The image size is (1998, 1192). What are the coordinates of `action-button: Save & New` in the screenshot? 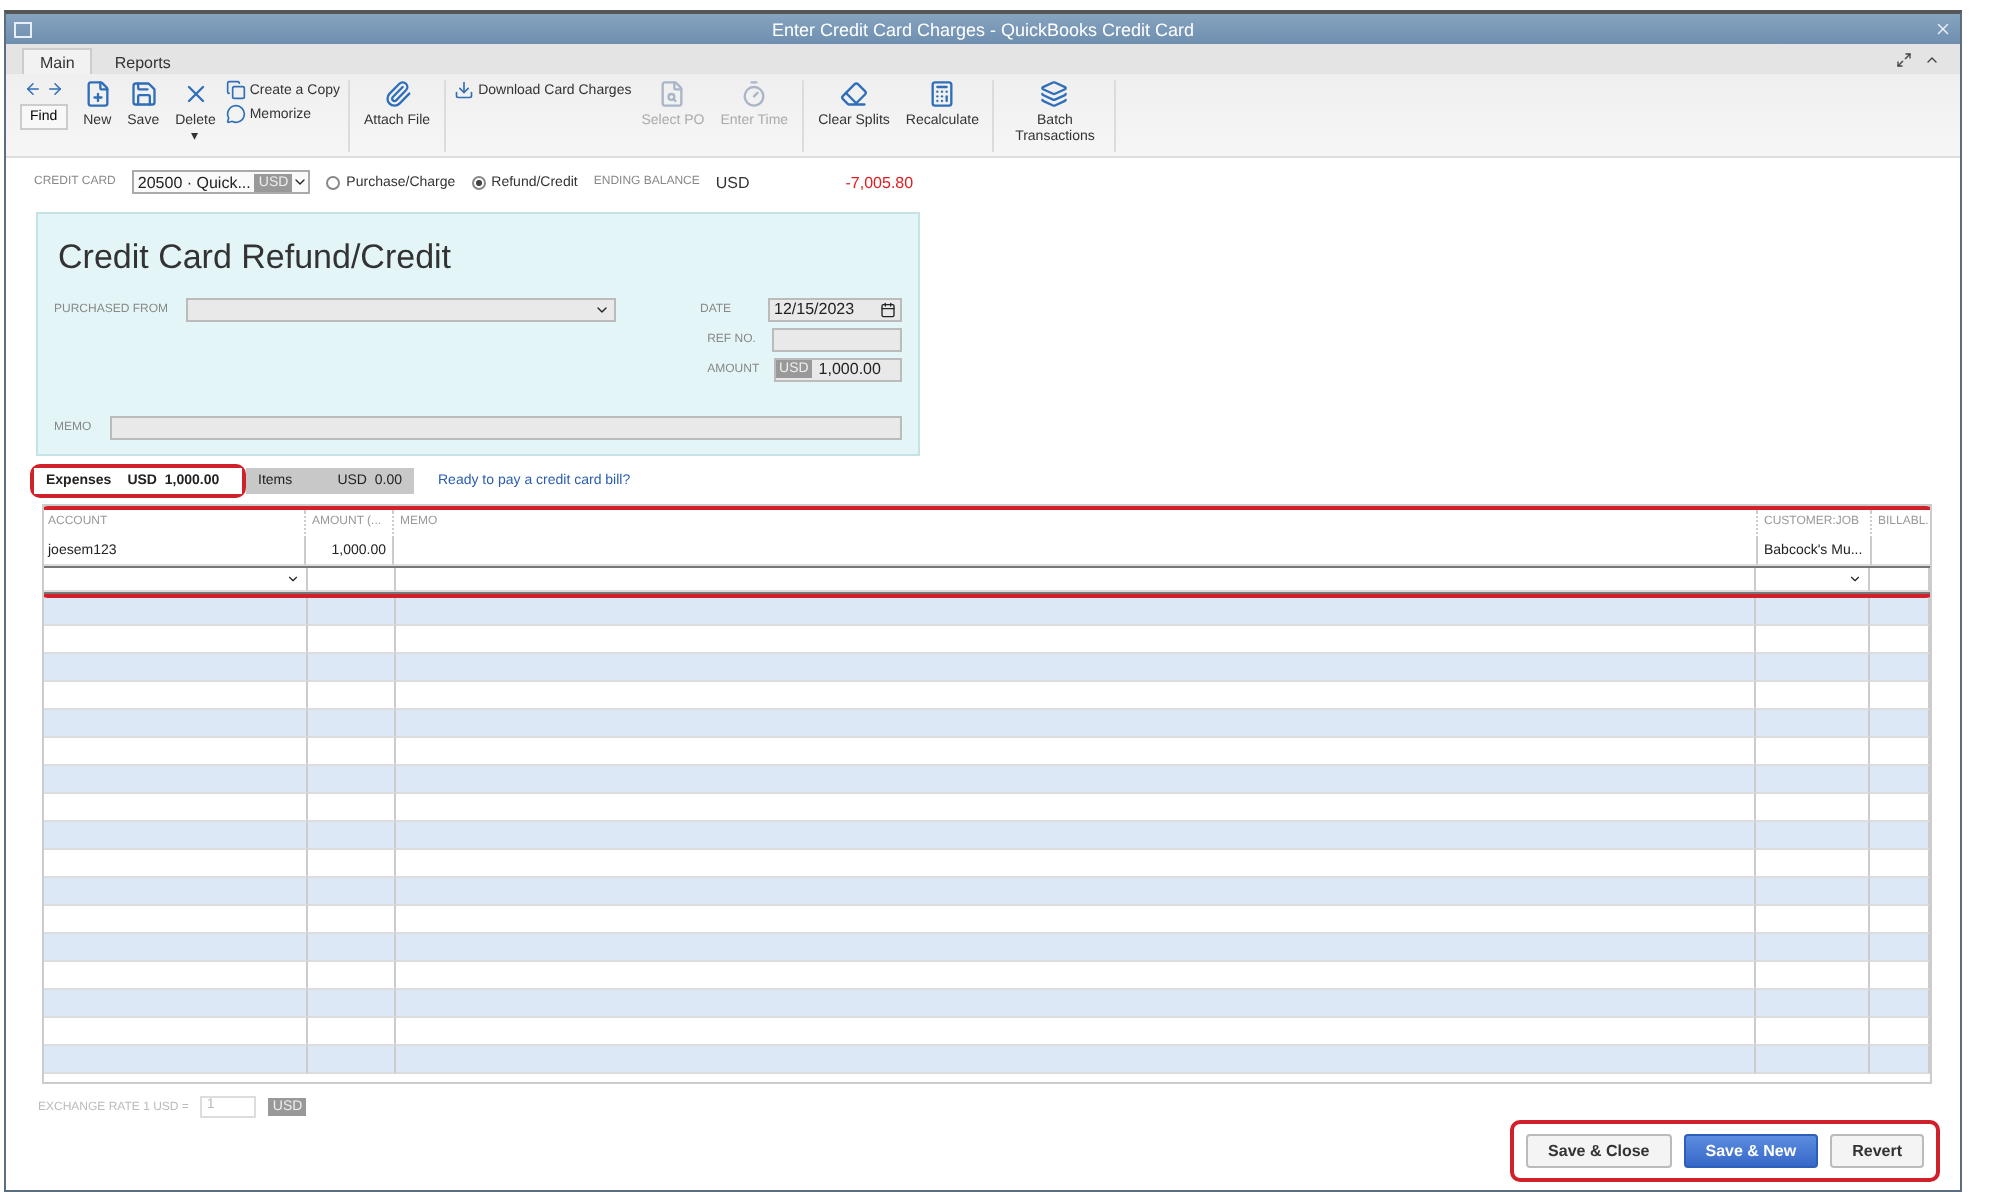 It's located at (1751, 1151).